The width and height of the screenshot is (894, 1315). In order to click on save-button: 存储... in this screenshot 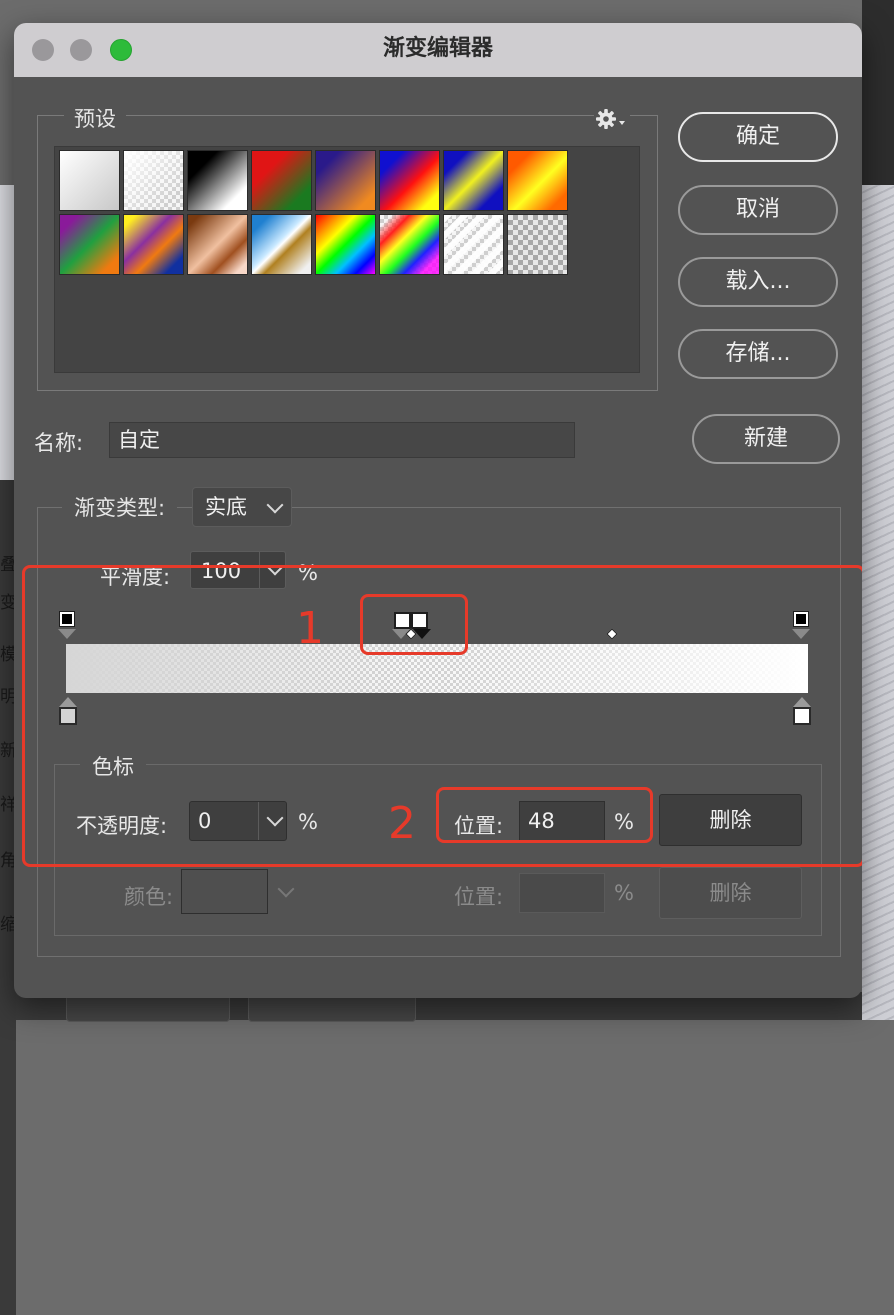, I will do `click(758, 354)`.